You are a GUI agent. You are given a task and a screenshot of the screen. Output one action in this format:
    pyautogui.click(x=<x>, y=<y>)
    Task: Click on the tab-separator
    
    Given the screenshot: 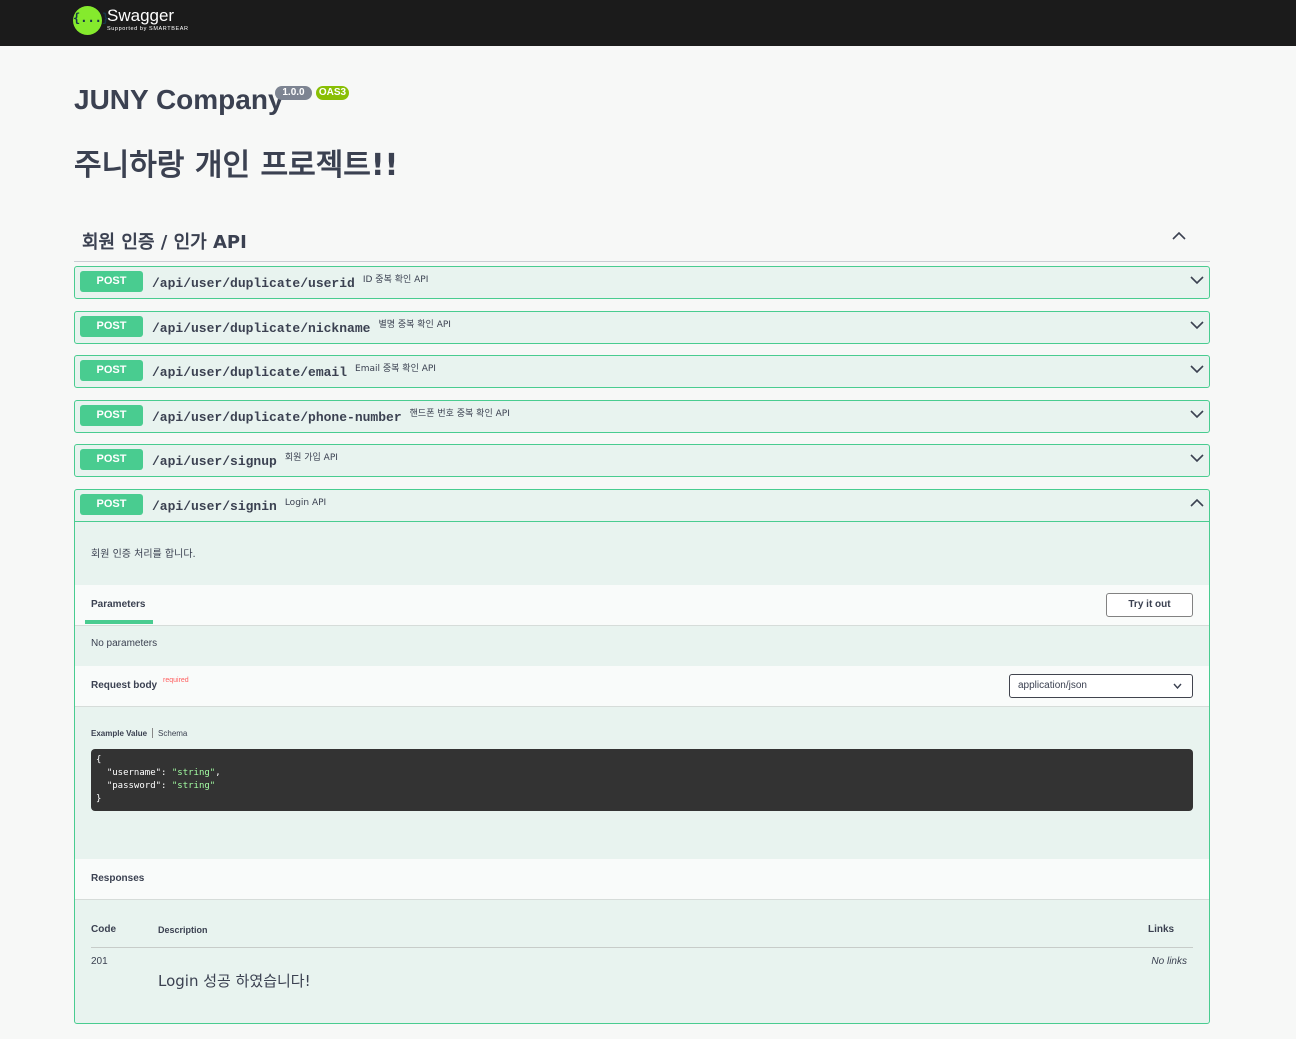 What is the action you would take?
    pyautogui.click(x=153, y=733)
    